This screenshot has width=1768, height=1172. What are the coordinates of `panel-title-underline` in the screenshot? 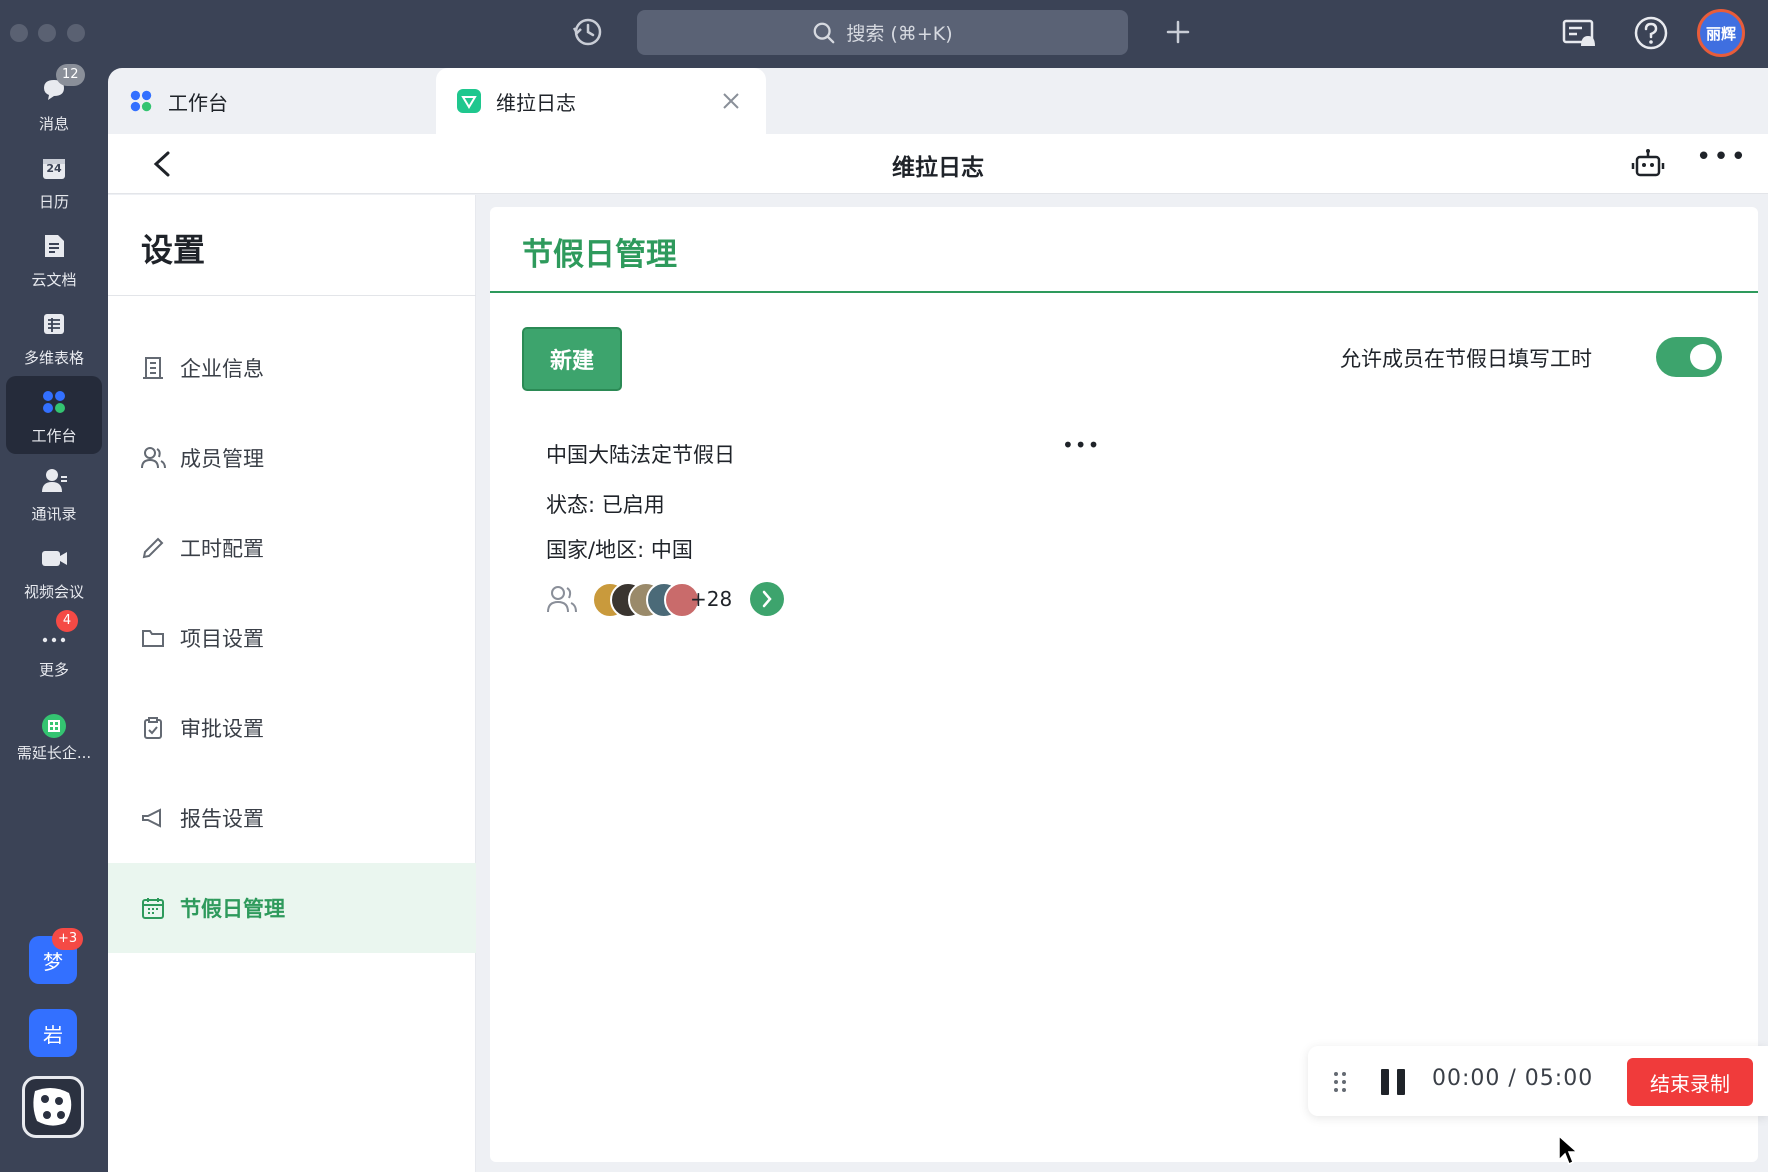 It's located at (1124, 292).